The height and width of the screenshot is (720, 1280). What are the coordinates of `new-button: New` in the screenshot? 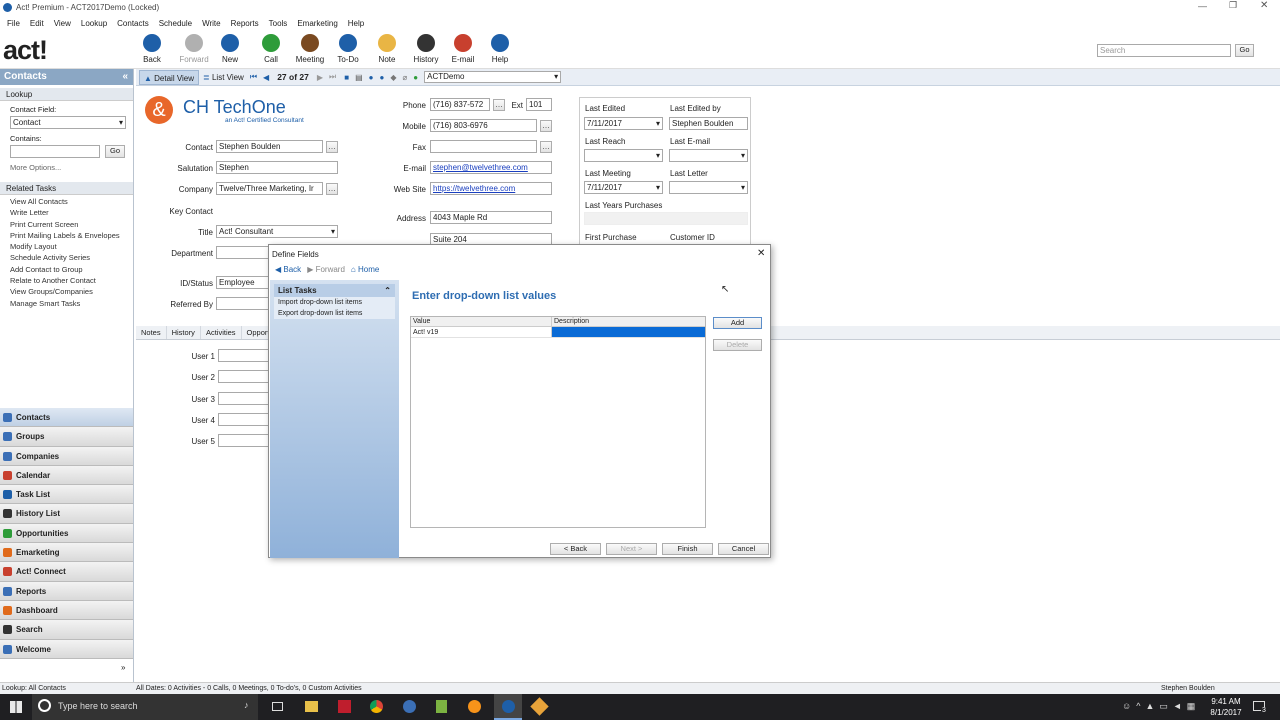 It's located at (230, 49).